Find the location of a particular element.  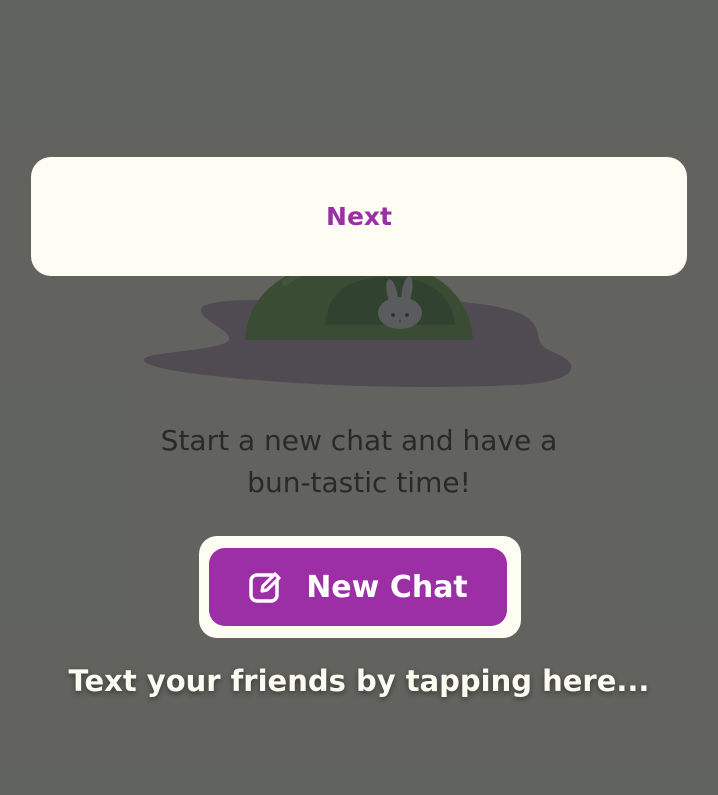

next-button: Next is located at coordinates (359, 216).